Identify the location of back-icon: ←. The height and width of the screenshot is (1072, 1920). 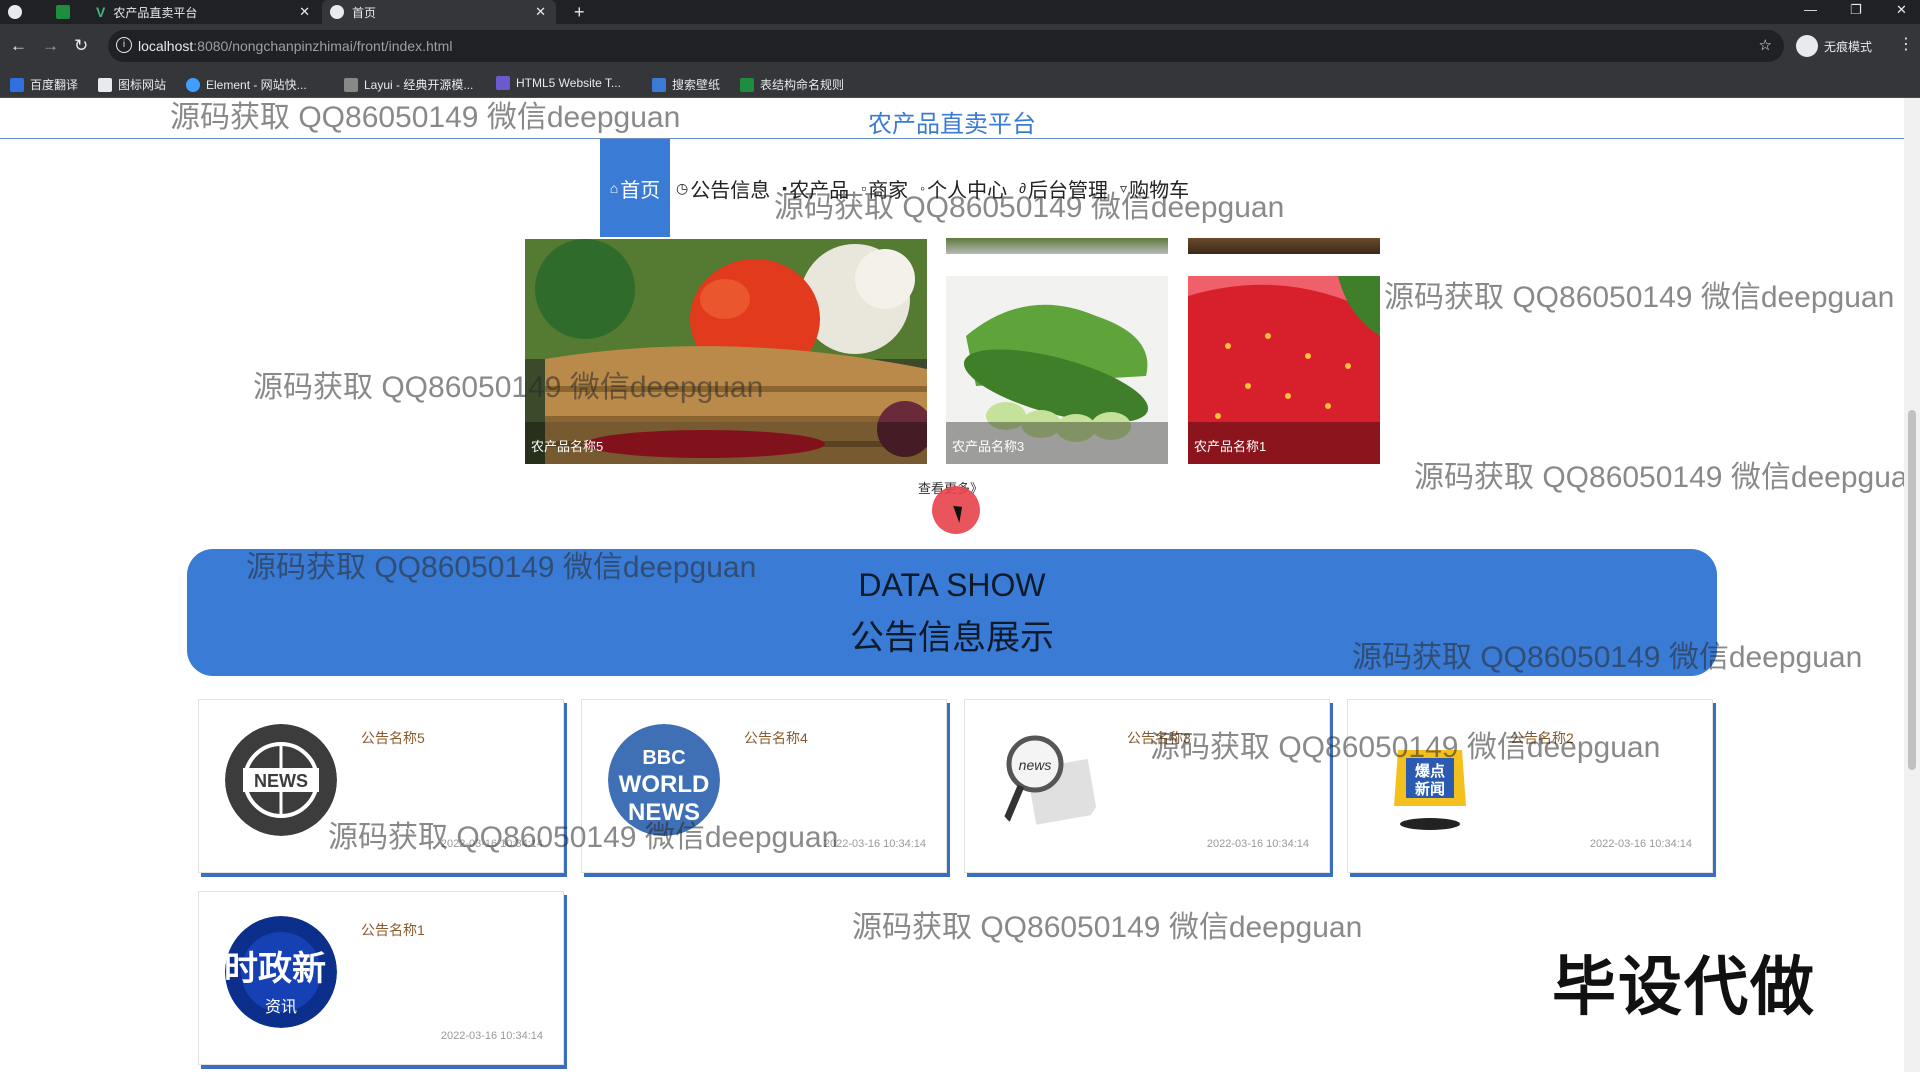
(18, 46).